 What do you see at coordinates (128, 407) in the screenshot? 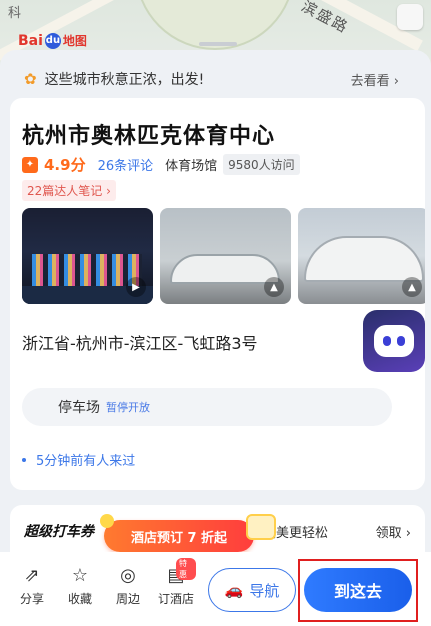
I see `parking-status: 暂停开放` at bounding box center [128, 407].